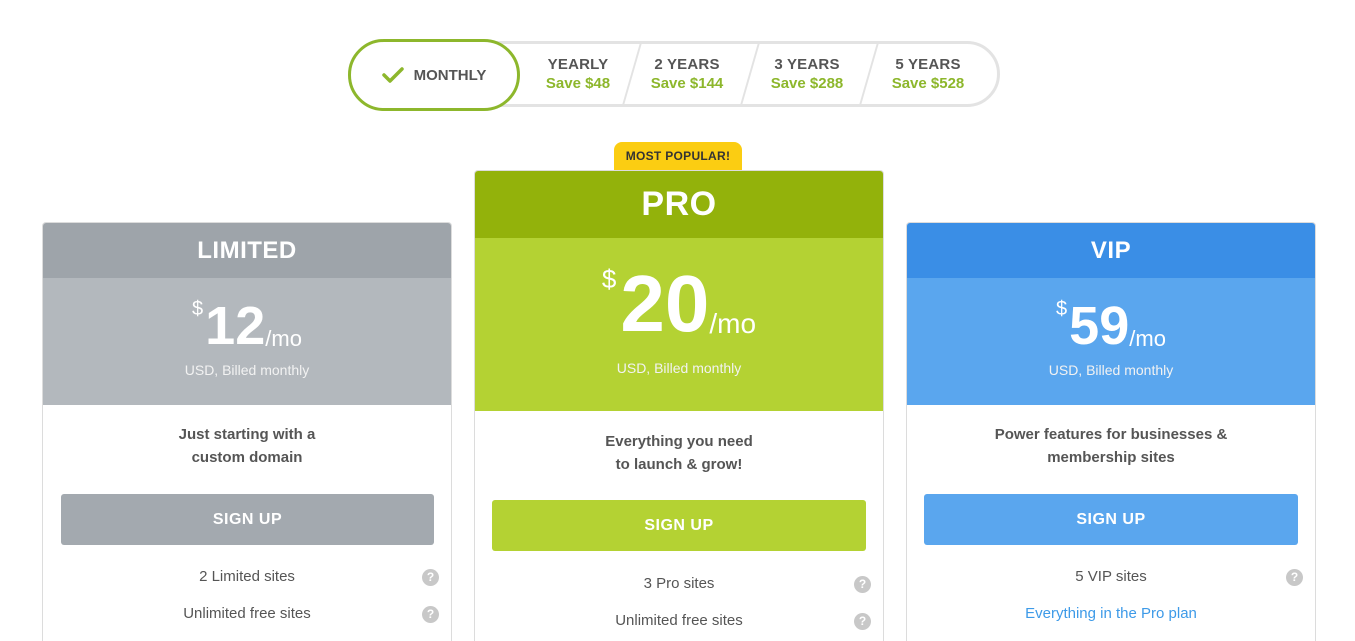 The width and height of the screenshot is (1355, 641). I want to click on price-row: $ 12 /mo, so click(247, 317).